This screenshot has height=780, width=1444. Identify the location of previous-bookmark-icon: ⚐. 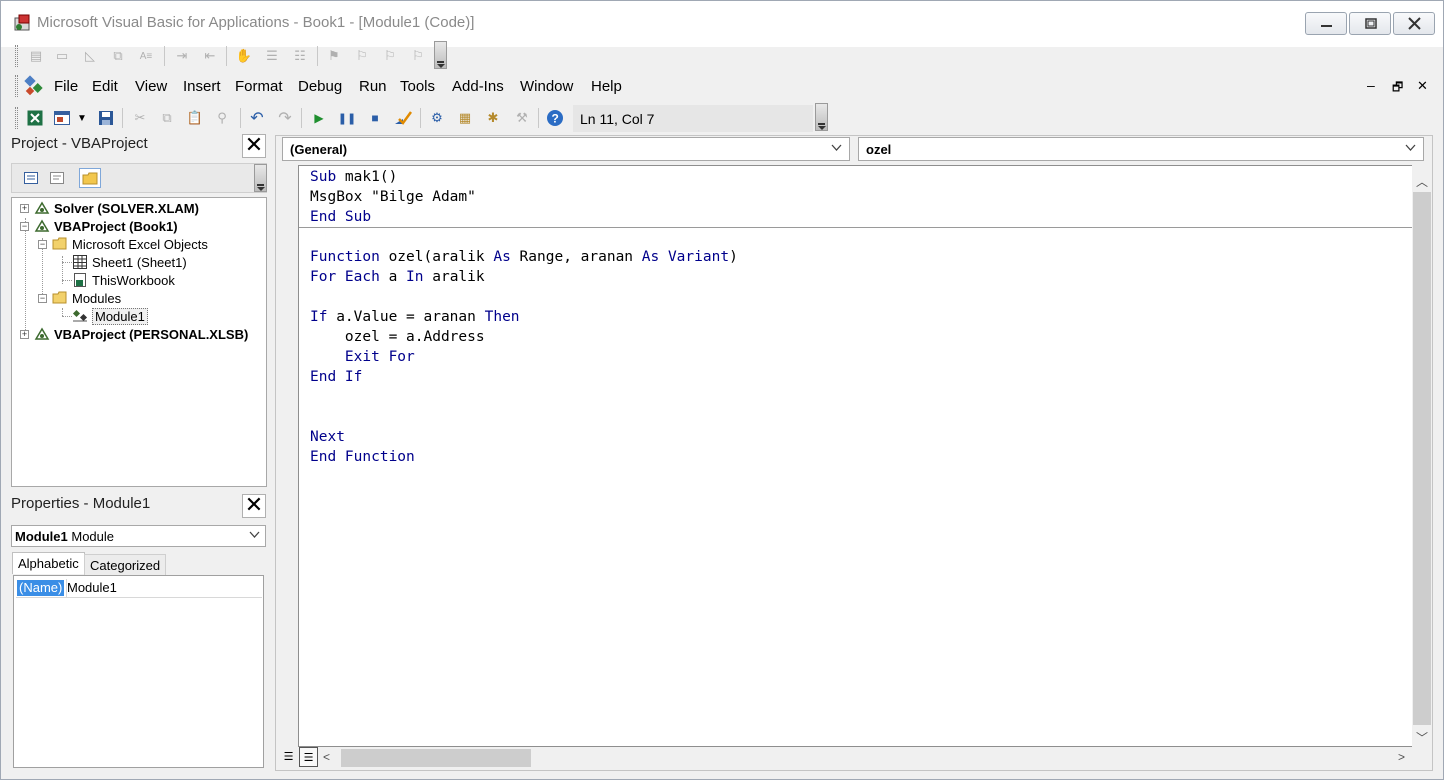
(390, 56).